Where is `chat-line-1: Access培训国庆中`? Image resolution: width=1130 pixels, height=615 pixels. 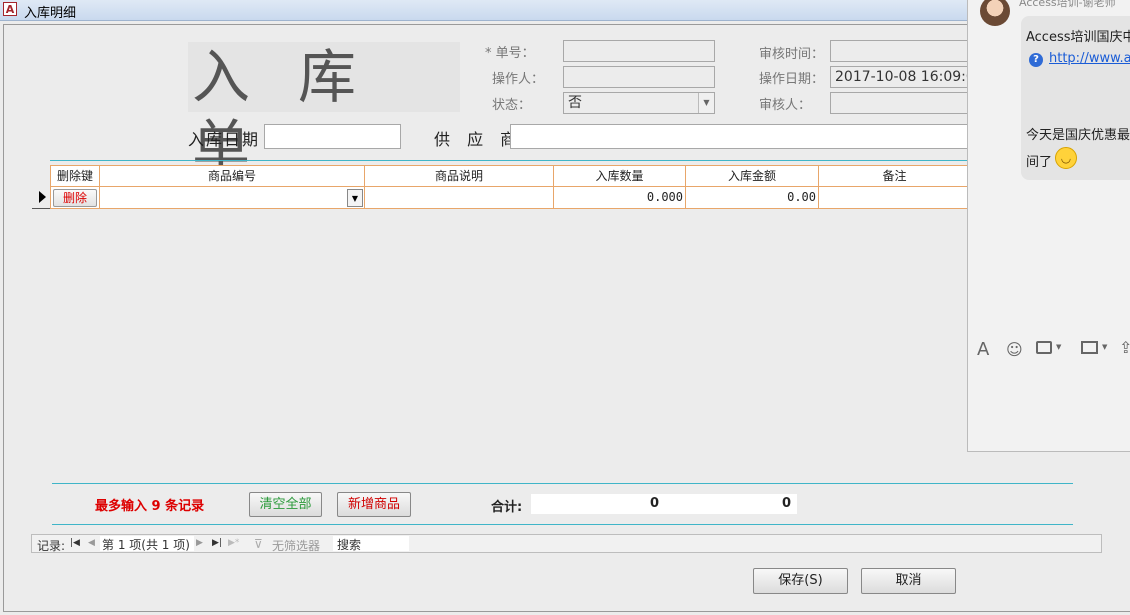
chat-line-1: Access培训国庆中 is located at coordinates (1078, 37).